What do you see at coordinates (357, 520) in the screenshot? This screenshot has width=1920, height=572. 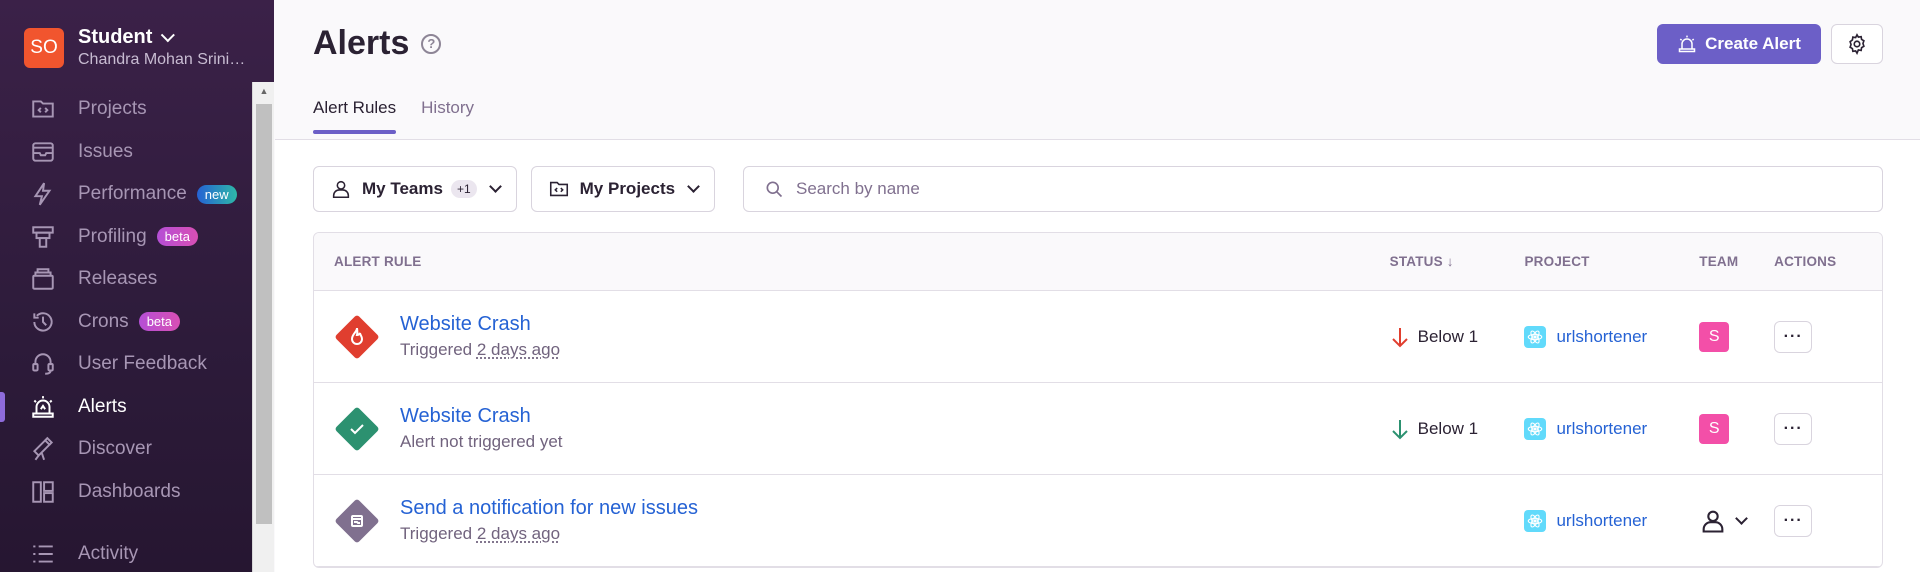 I see `issue-icon` at bounding box center [357, 520].